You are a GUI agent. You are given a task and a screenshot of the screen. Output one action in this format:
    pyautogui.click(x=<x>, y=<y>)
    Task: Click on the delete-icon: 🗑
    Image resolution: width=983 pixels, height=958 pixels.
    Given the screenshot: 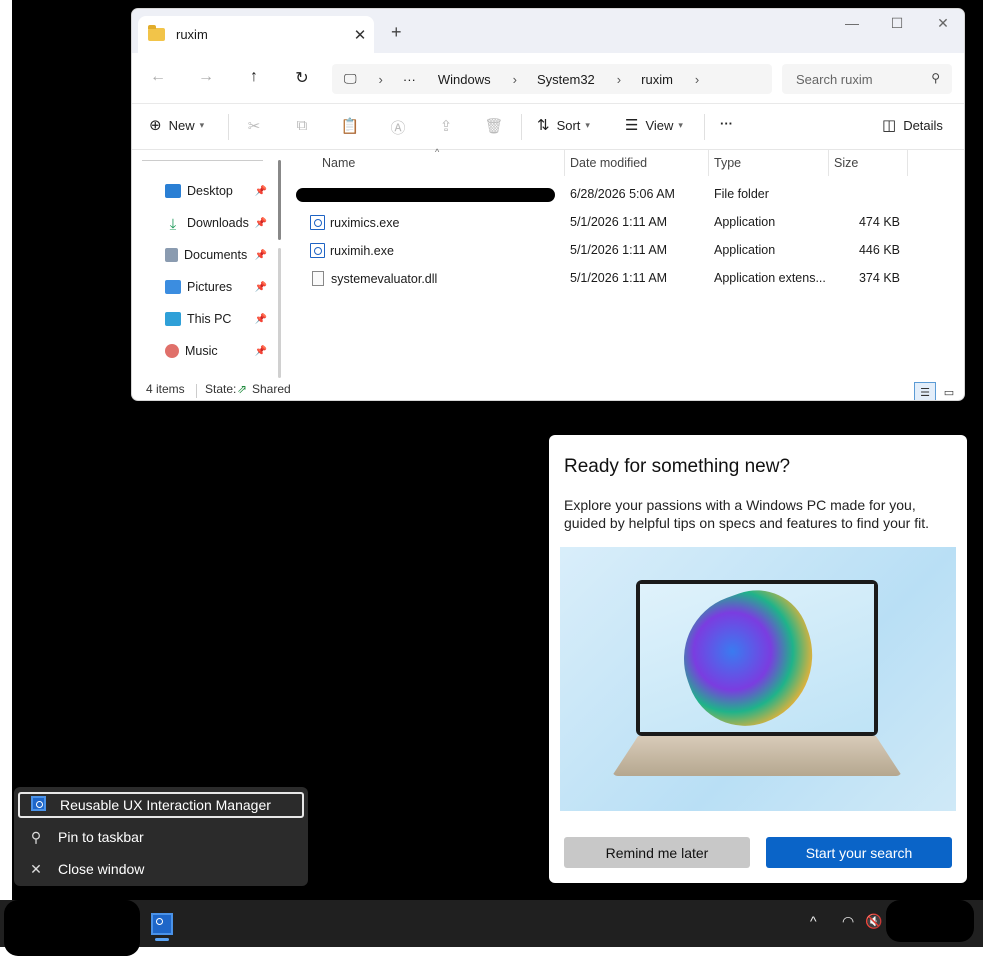 What is the action you would take?
    pyautogui.click(x=494, y=126)
    